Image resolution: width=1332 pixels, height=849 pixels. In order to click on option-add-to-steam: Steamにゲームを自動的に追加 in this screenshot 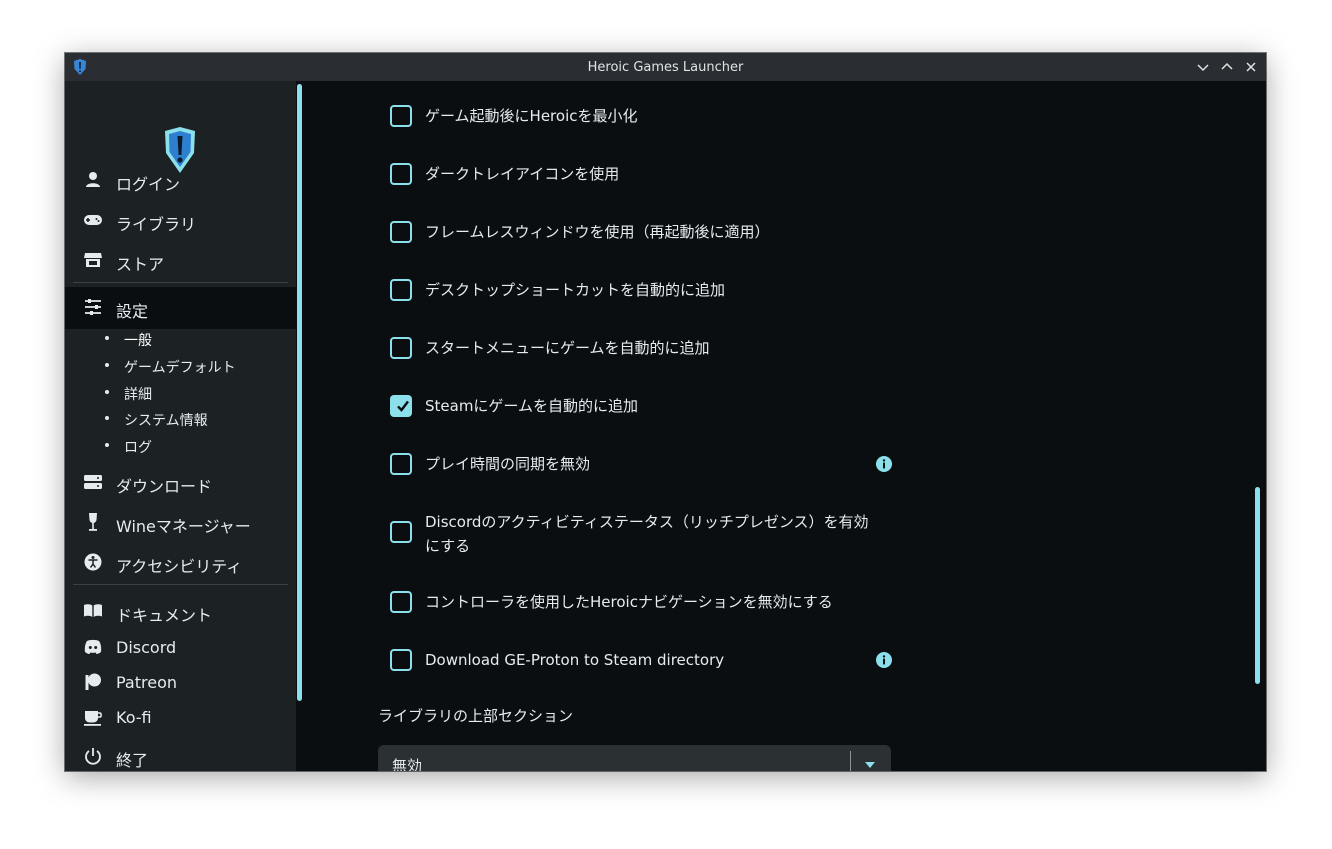, I will do `click(650, 406)`.